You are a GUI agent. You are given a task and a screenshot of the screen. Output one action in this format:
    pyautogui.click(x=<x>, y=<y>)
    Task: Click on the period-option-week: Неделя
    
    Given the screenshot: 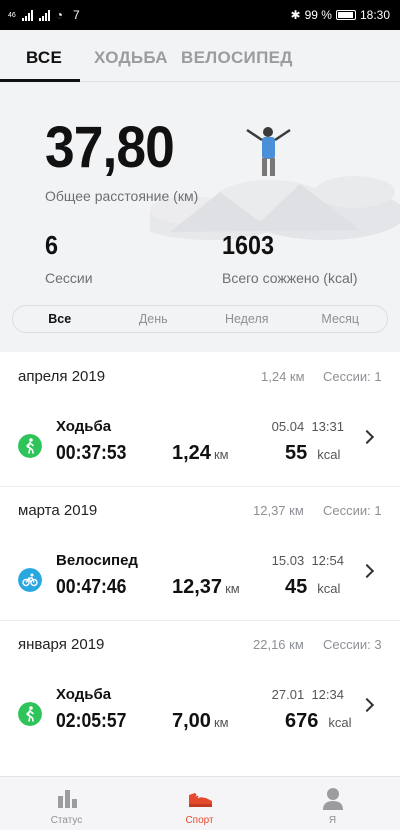 What is the action you would take?
    pyautogui.click(x=247, y=319)
    